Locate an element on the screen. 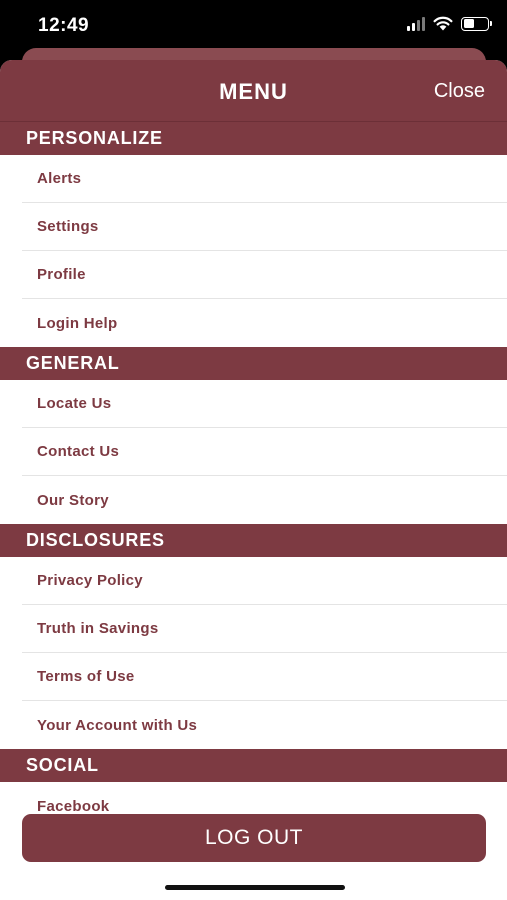 Image resolution: width=507 pixels, height=900 pixels. close-button: Close is located at coordinates (459, 91).